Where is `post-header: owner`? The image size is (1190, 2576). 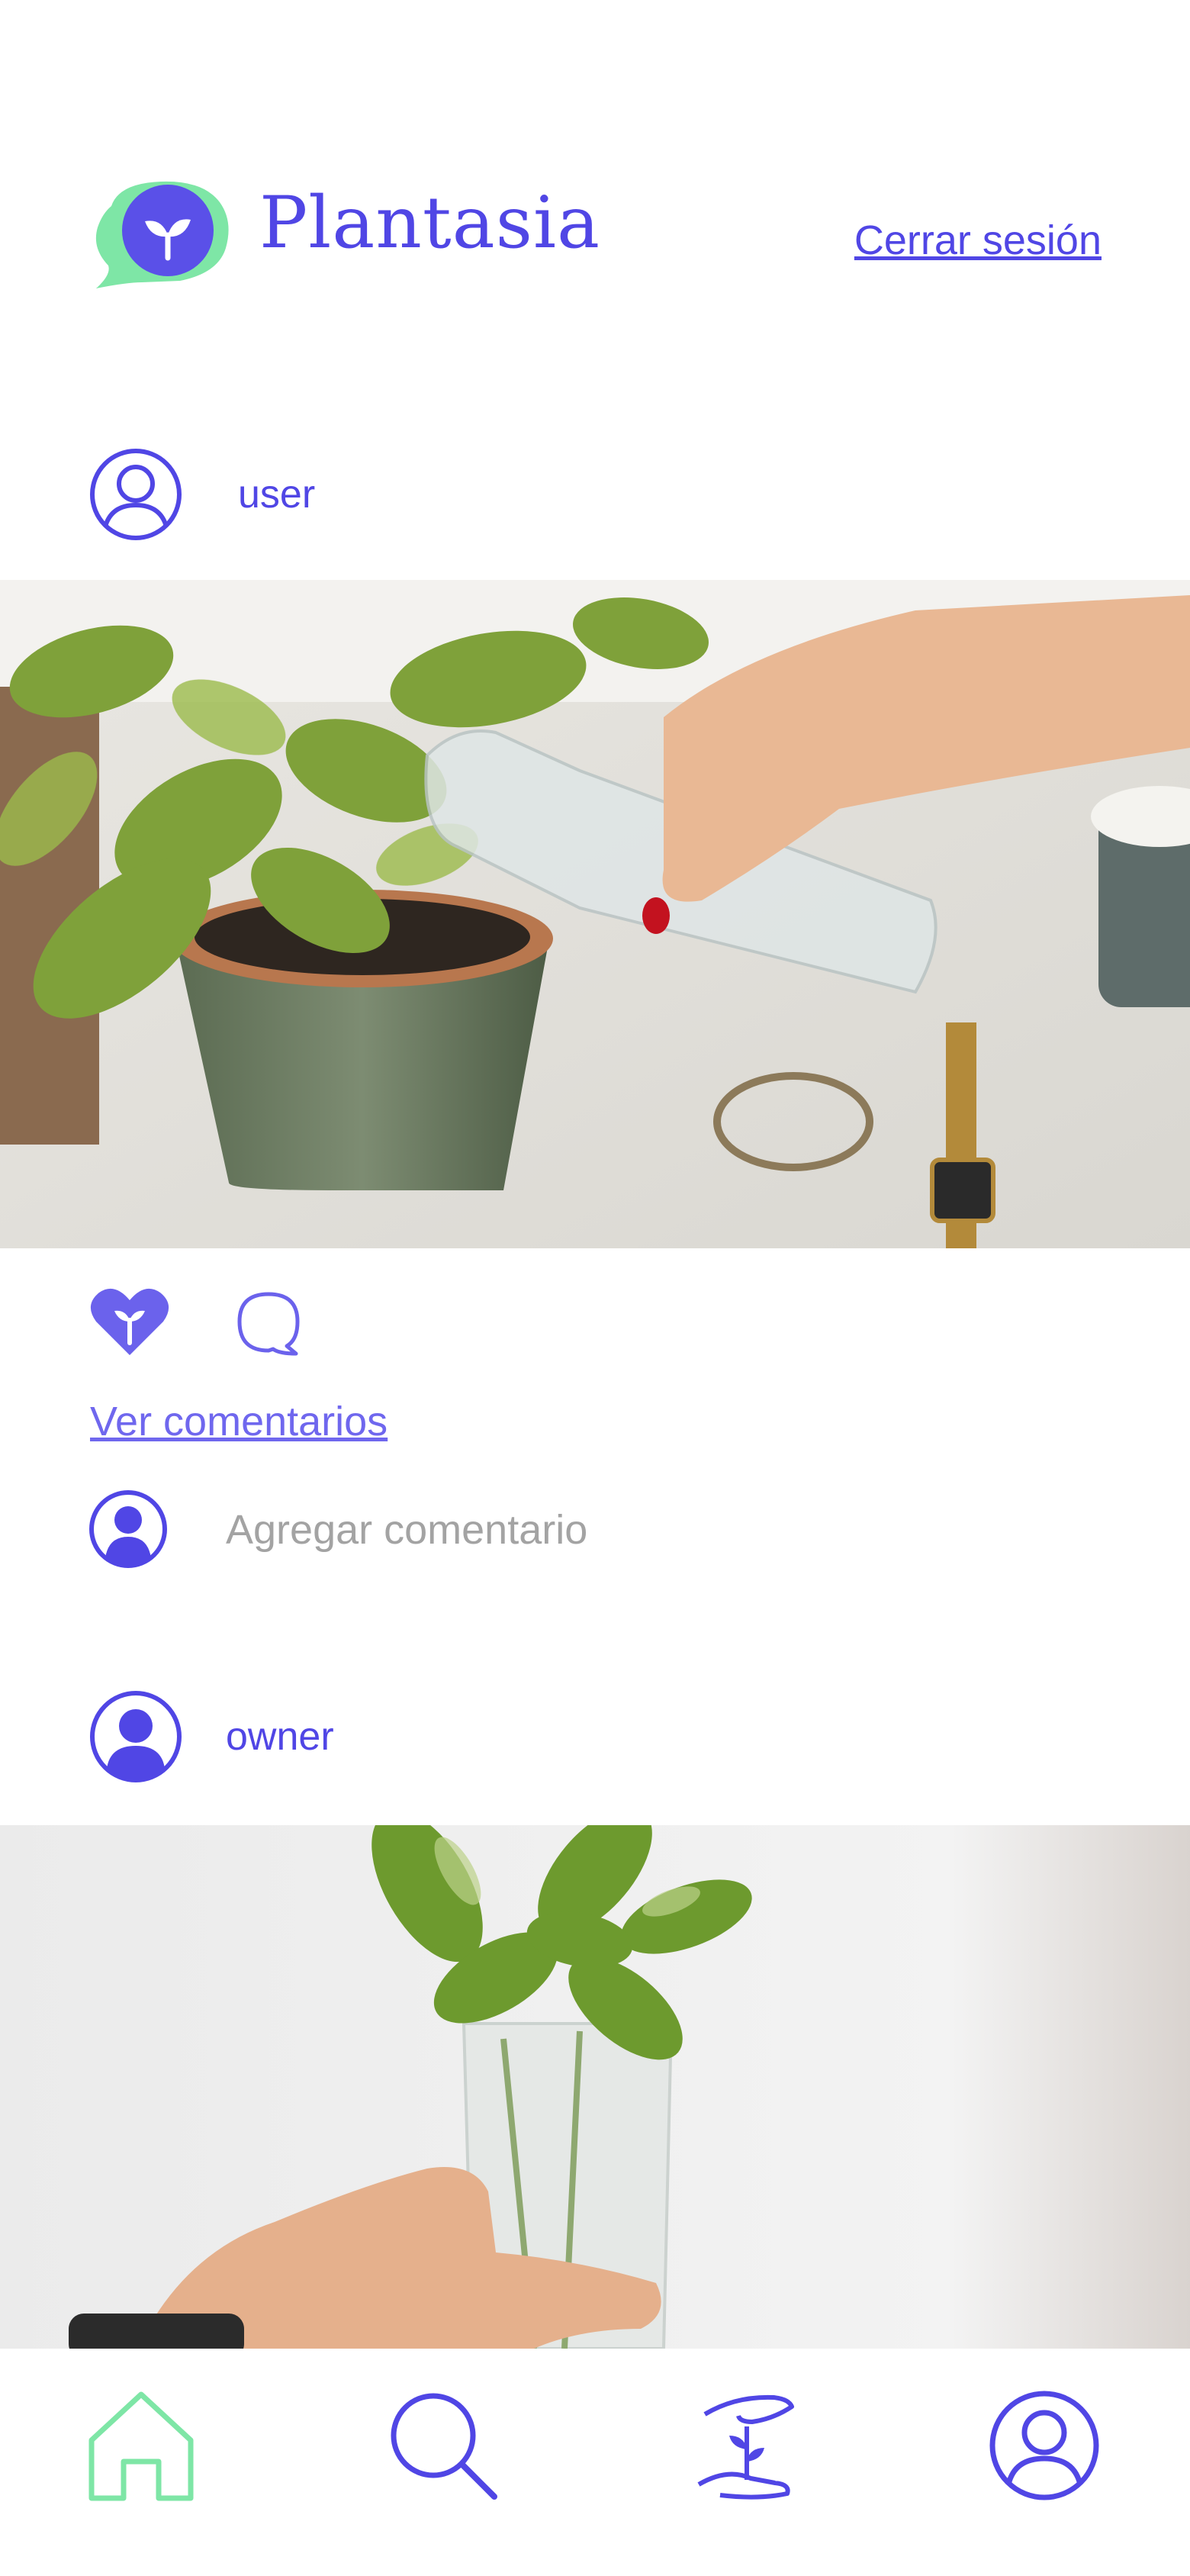 post-header: owner is located at coordinates (595, 1736).